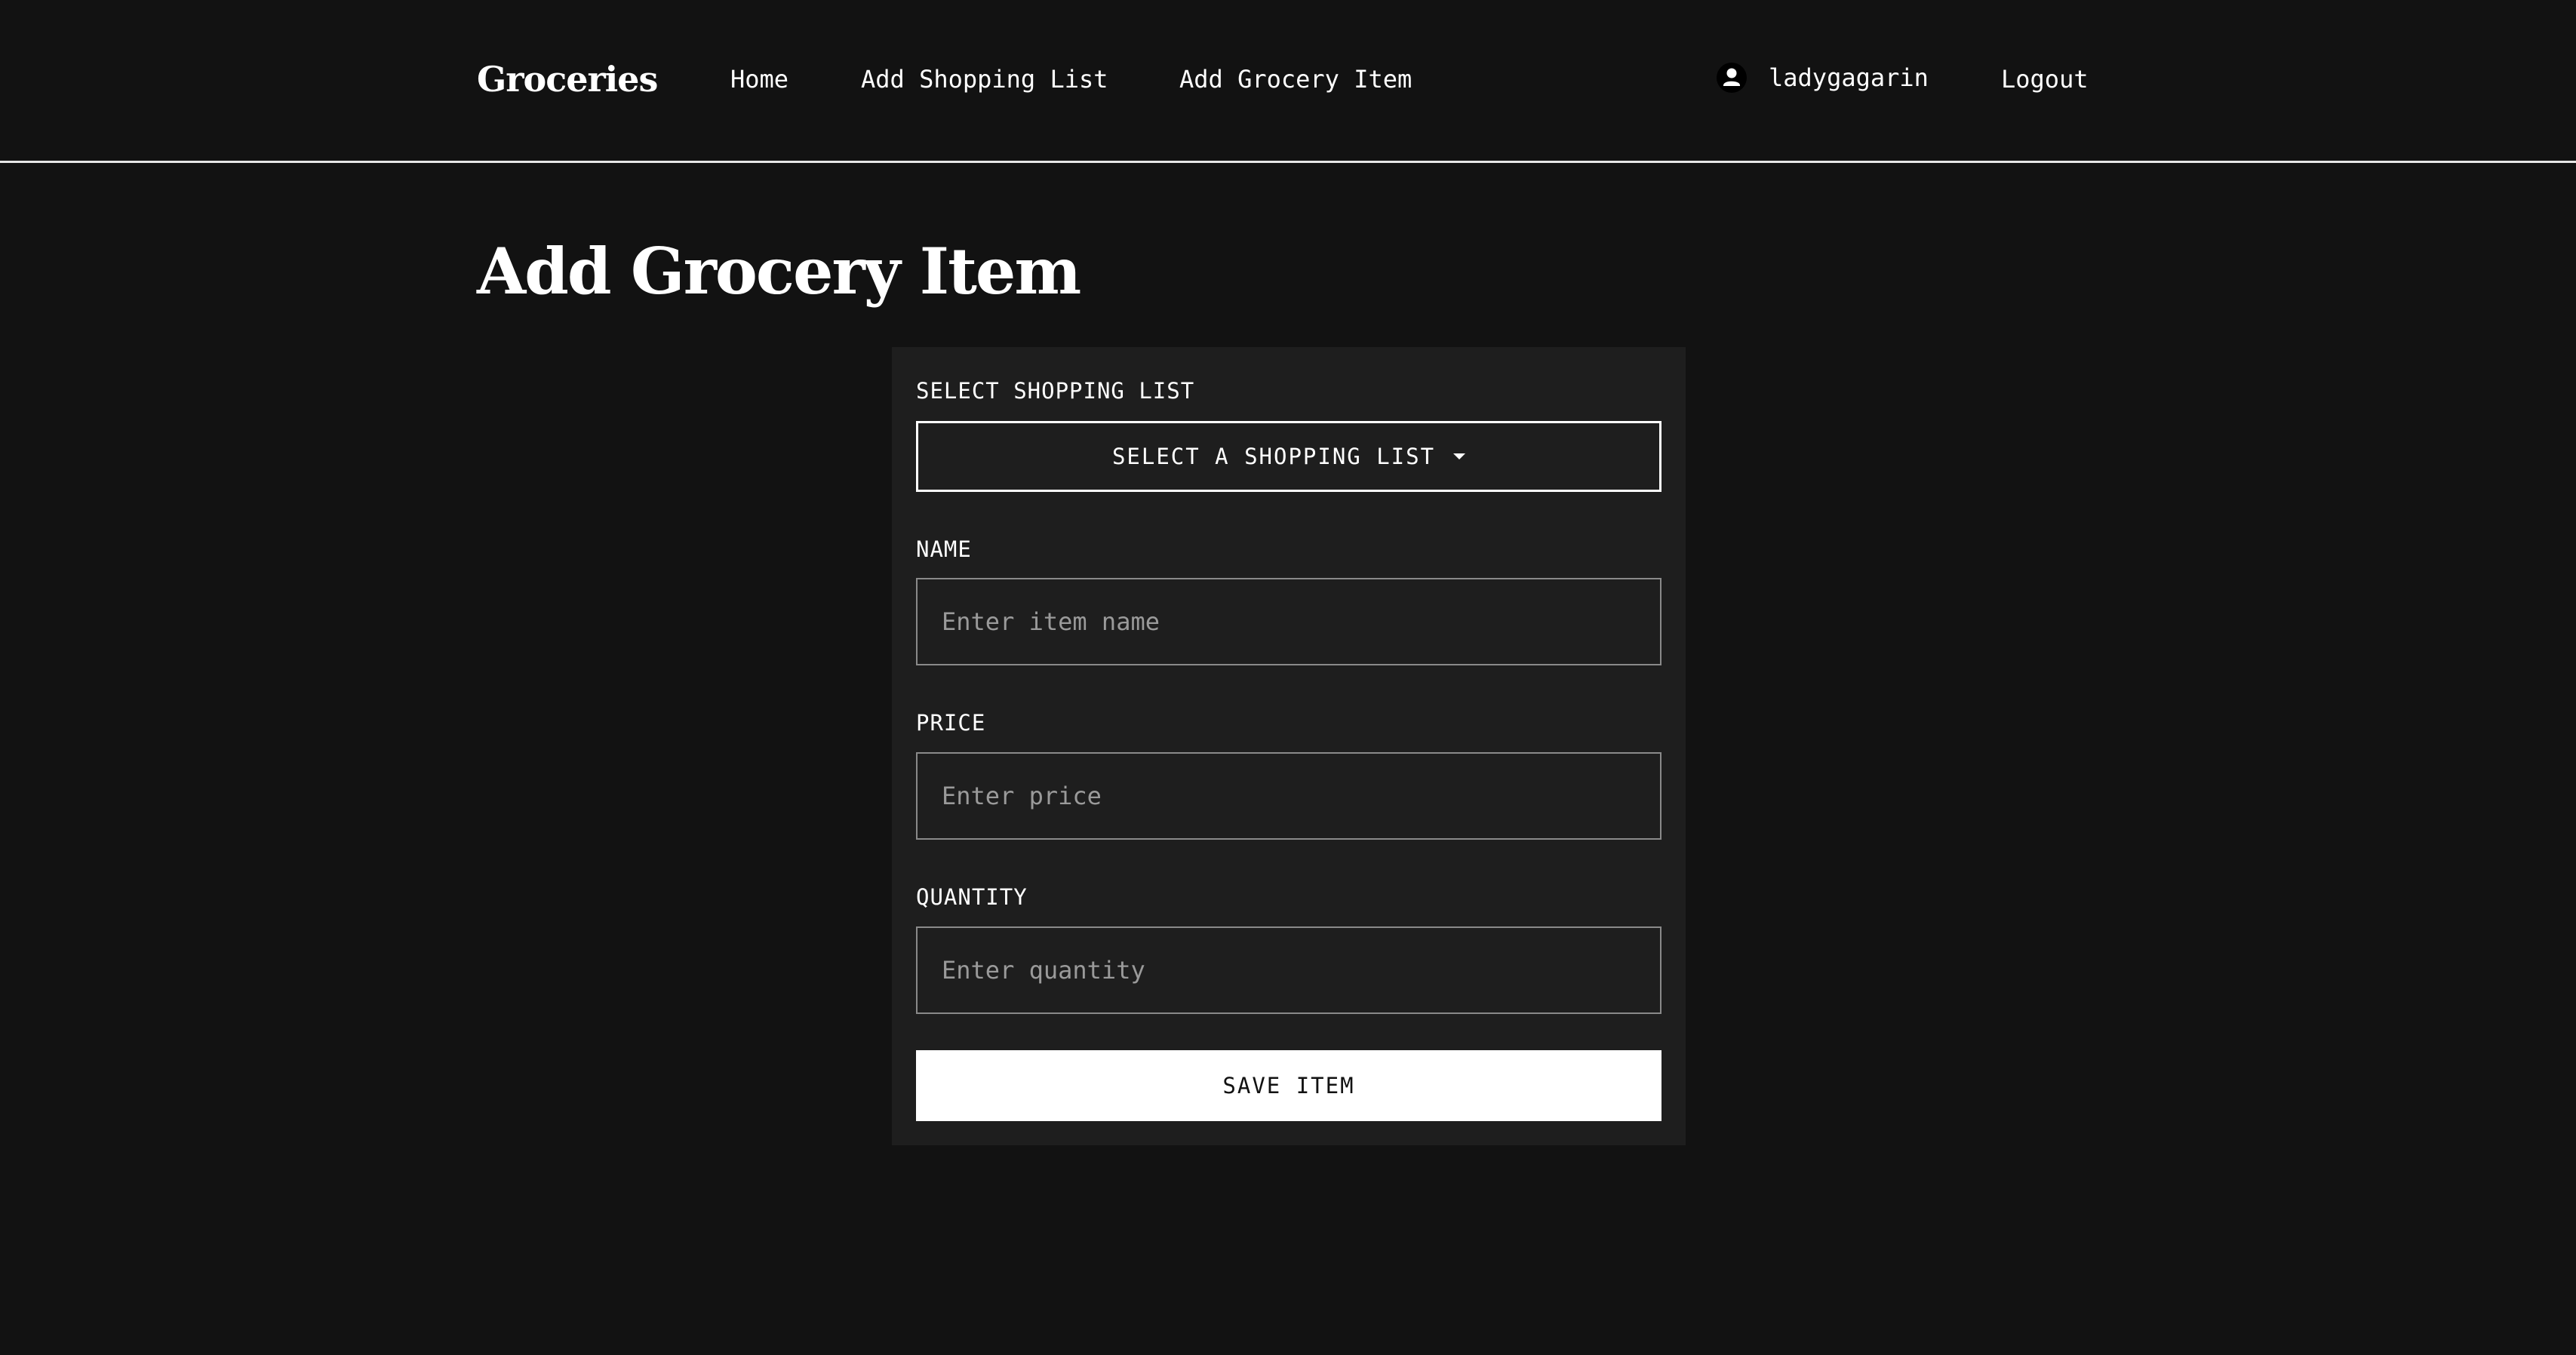  I want to click on shopping-list-dropdown: SELECT A SHOPPING LIST, so click(1288, 456).